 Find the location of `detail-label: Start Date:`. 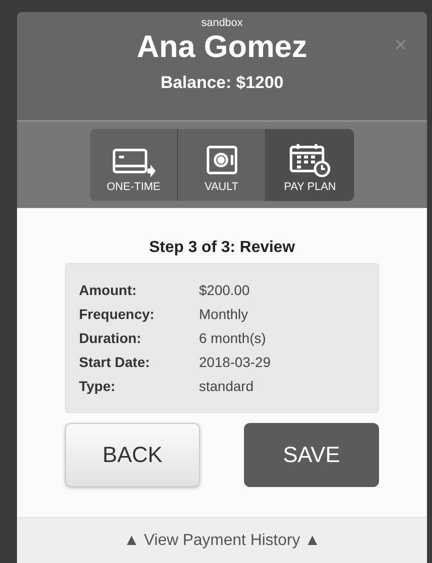

detail-label: Start Date: is located at coordinates (115, 362).